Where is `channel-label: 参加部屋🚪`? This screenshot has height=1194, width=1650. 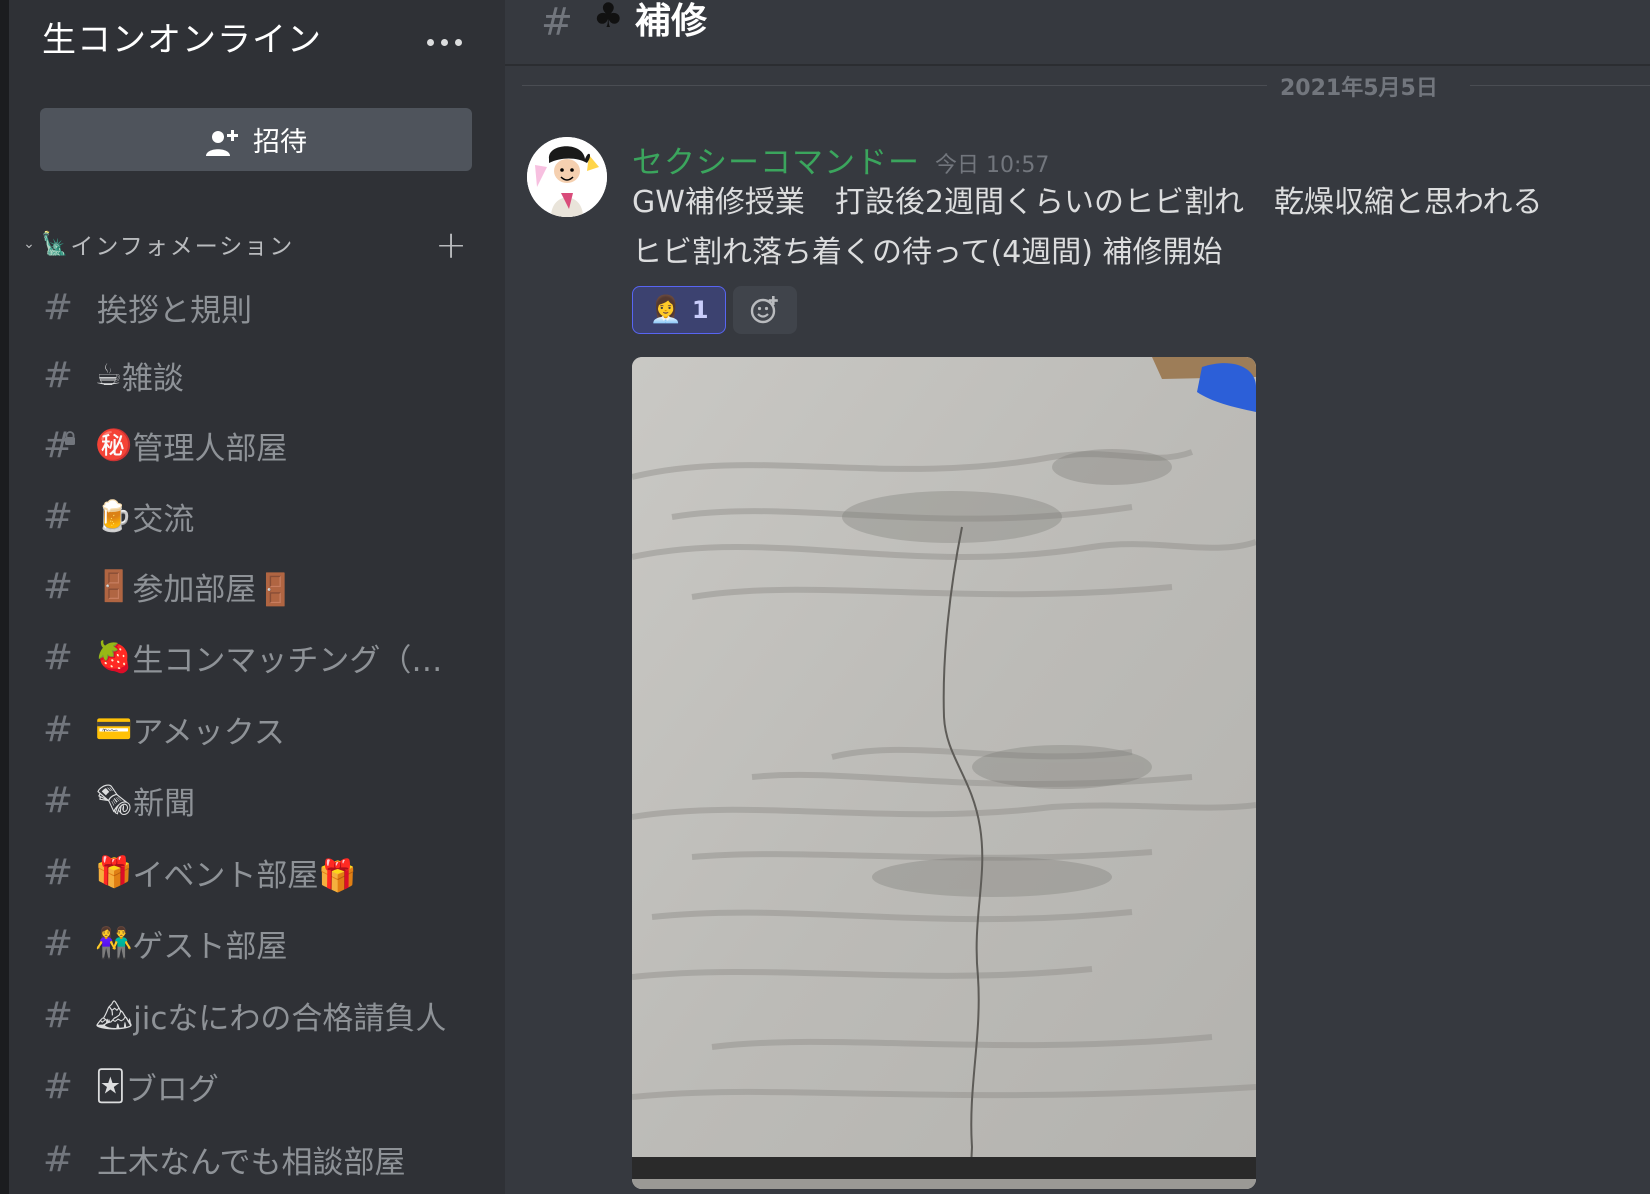 channel-label: 参加部屋🚪 is located at coordinates (213, 589).